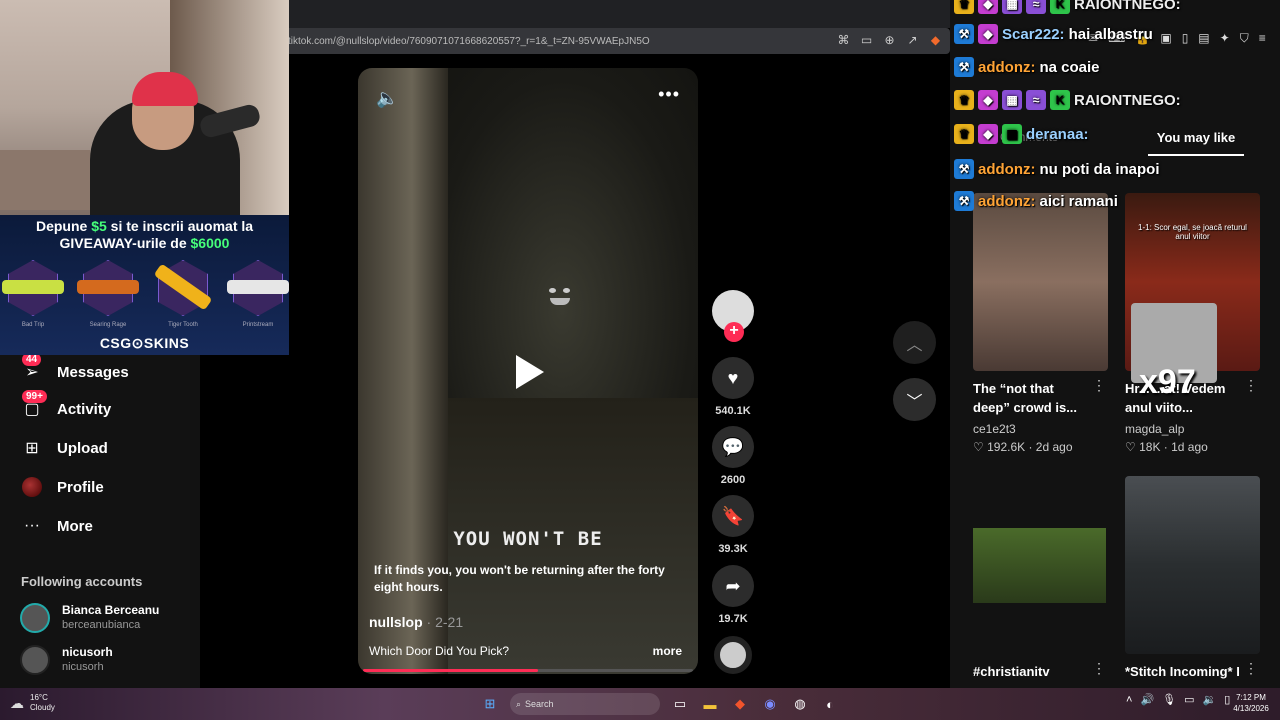 This screenshot has height=720, width=1280. I want to click on skin-item: Searing Rage, so click(108, 295).